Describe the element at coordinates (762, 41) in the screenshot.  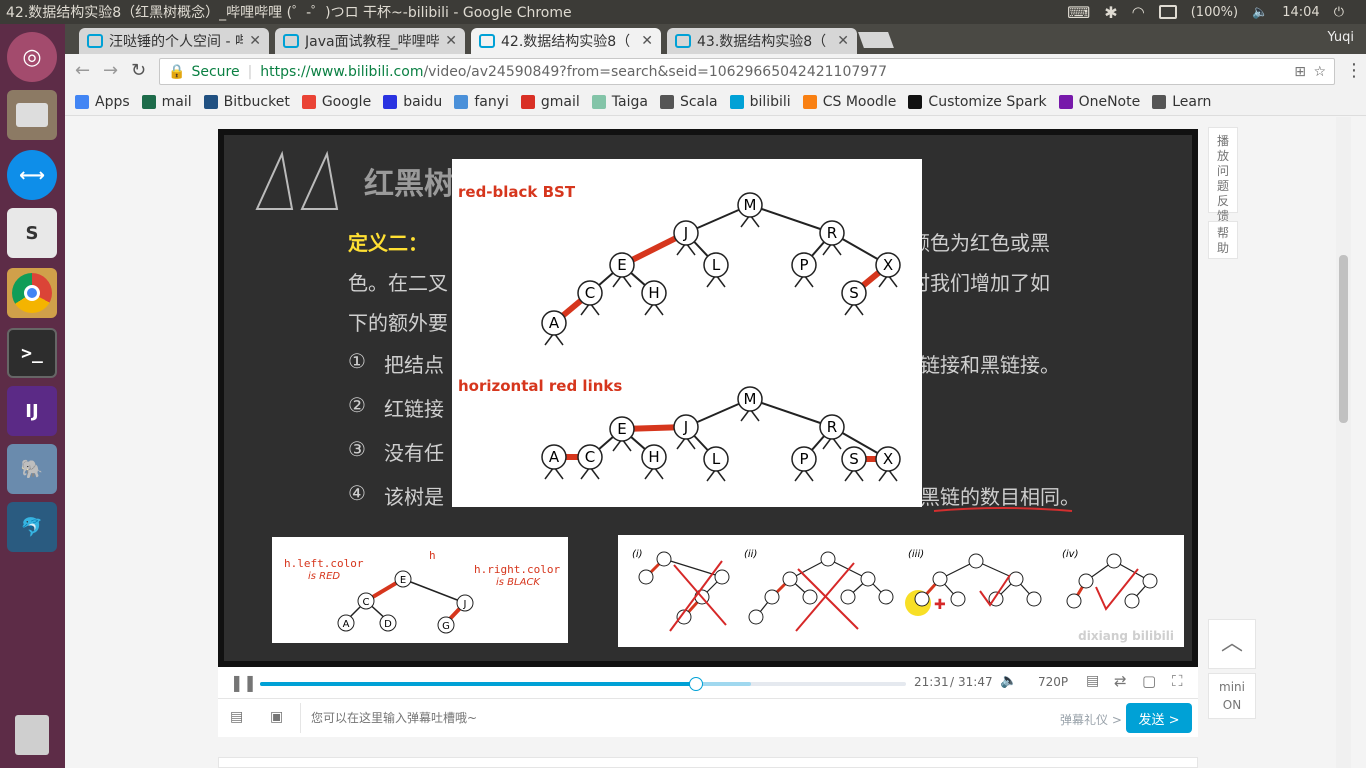
I see `tab-video-43: 43.数据结构实验8（ ✕` at that location.